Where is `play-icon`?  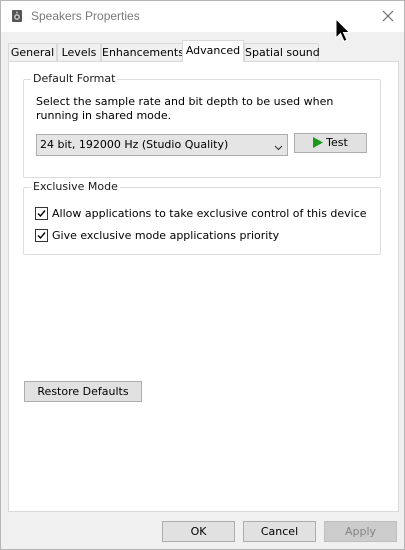 play-icon is located at coordinates (318, 145).